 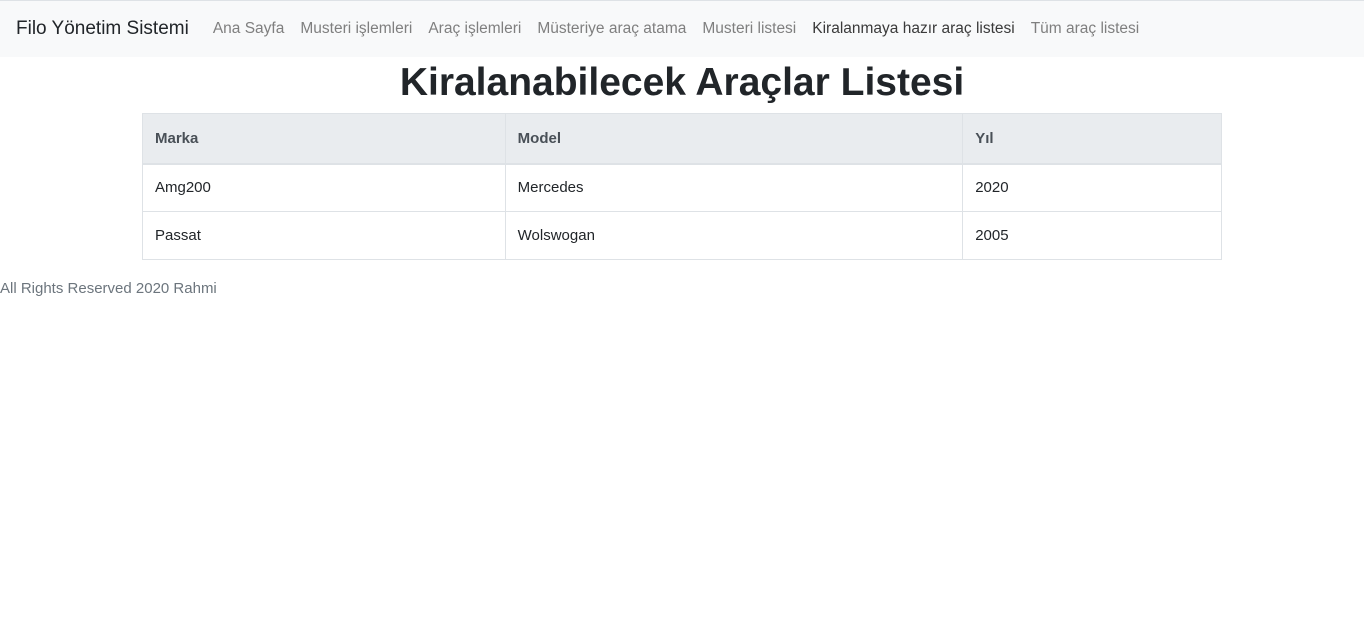 I want to click on nav-link-kiralanmaya-hazir-arac-listesi: Kiralanmaya hazır araç listesi, so click(x=913, y=29).